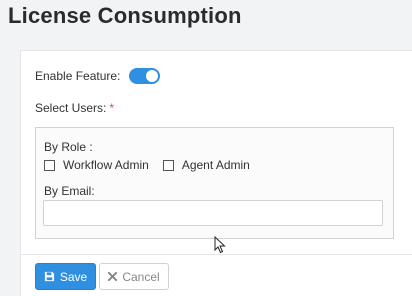 This screenshot has width=412, height=296. Describe the element at coordinates (154, 165) in the screenshot. I see `role-checkbox-row: Workflow Admin Agent Admin` at that location.